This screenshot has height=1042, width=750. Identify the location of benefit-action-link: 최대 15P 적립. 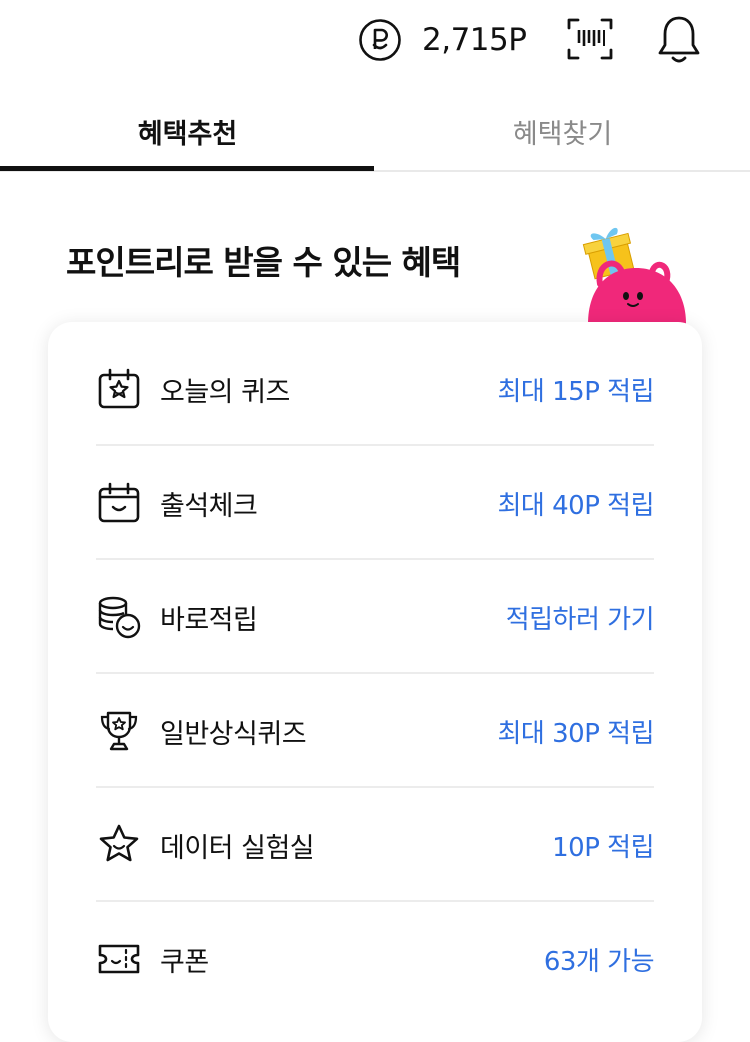
(576, 389).